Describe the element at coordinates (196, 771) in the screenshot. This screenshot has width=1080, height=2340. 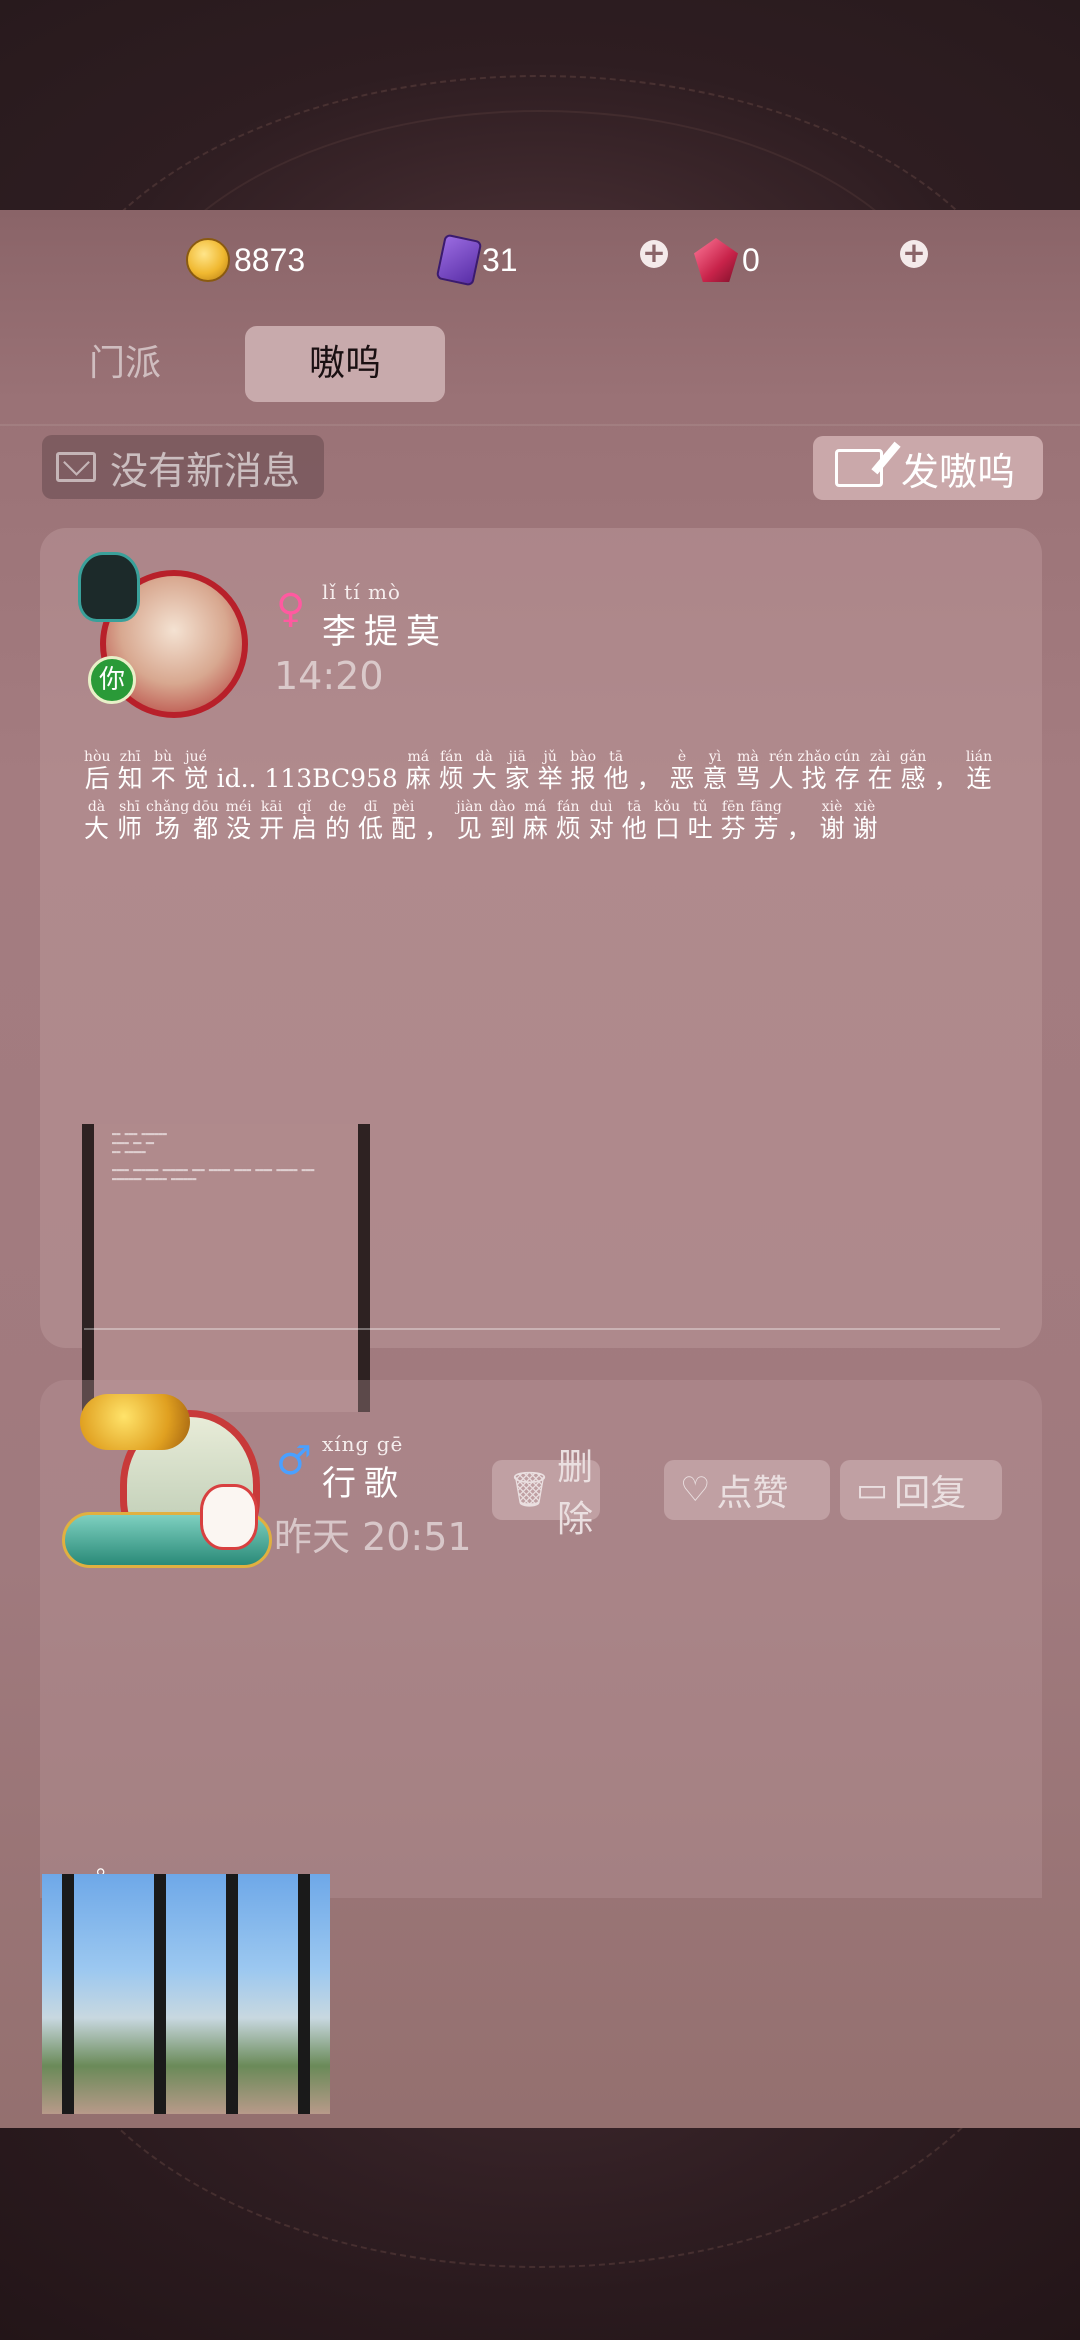
I see `post-text-char: 觉jué` at that location.